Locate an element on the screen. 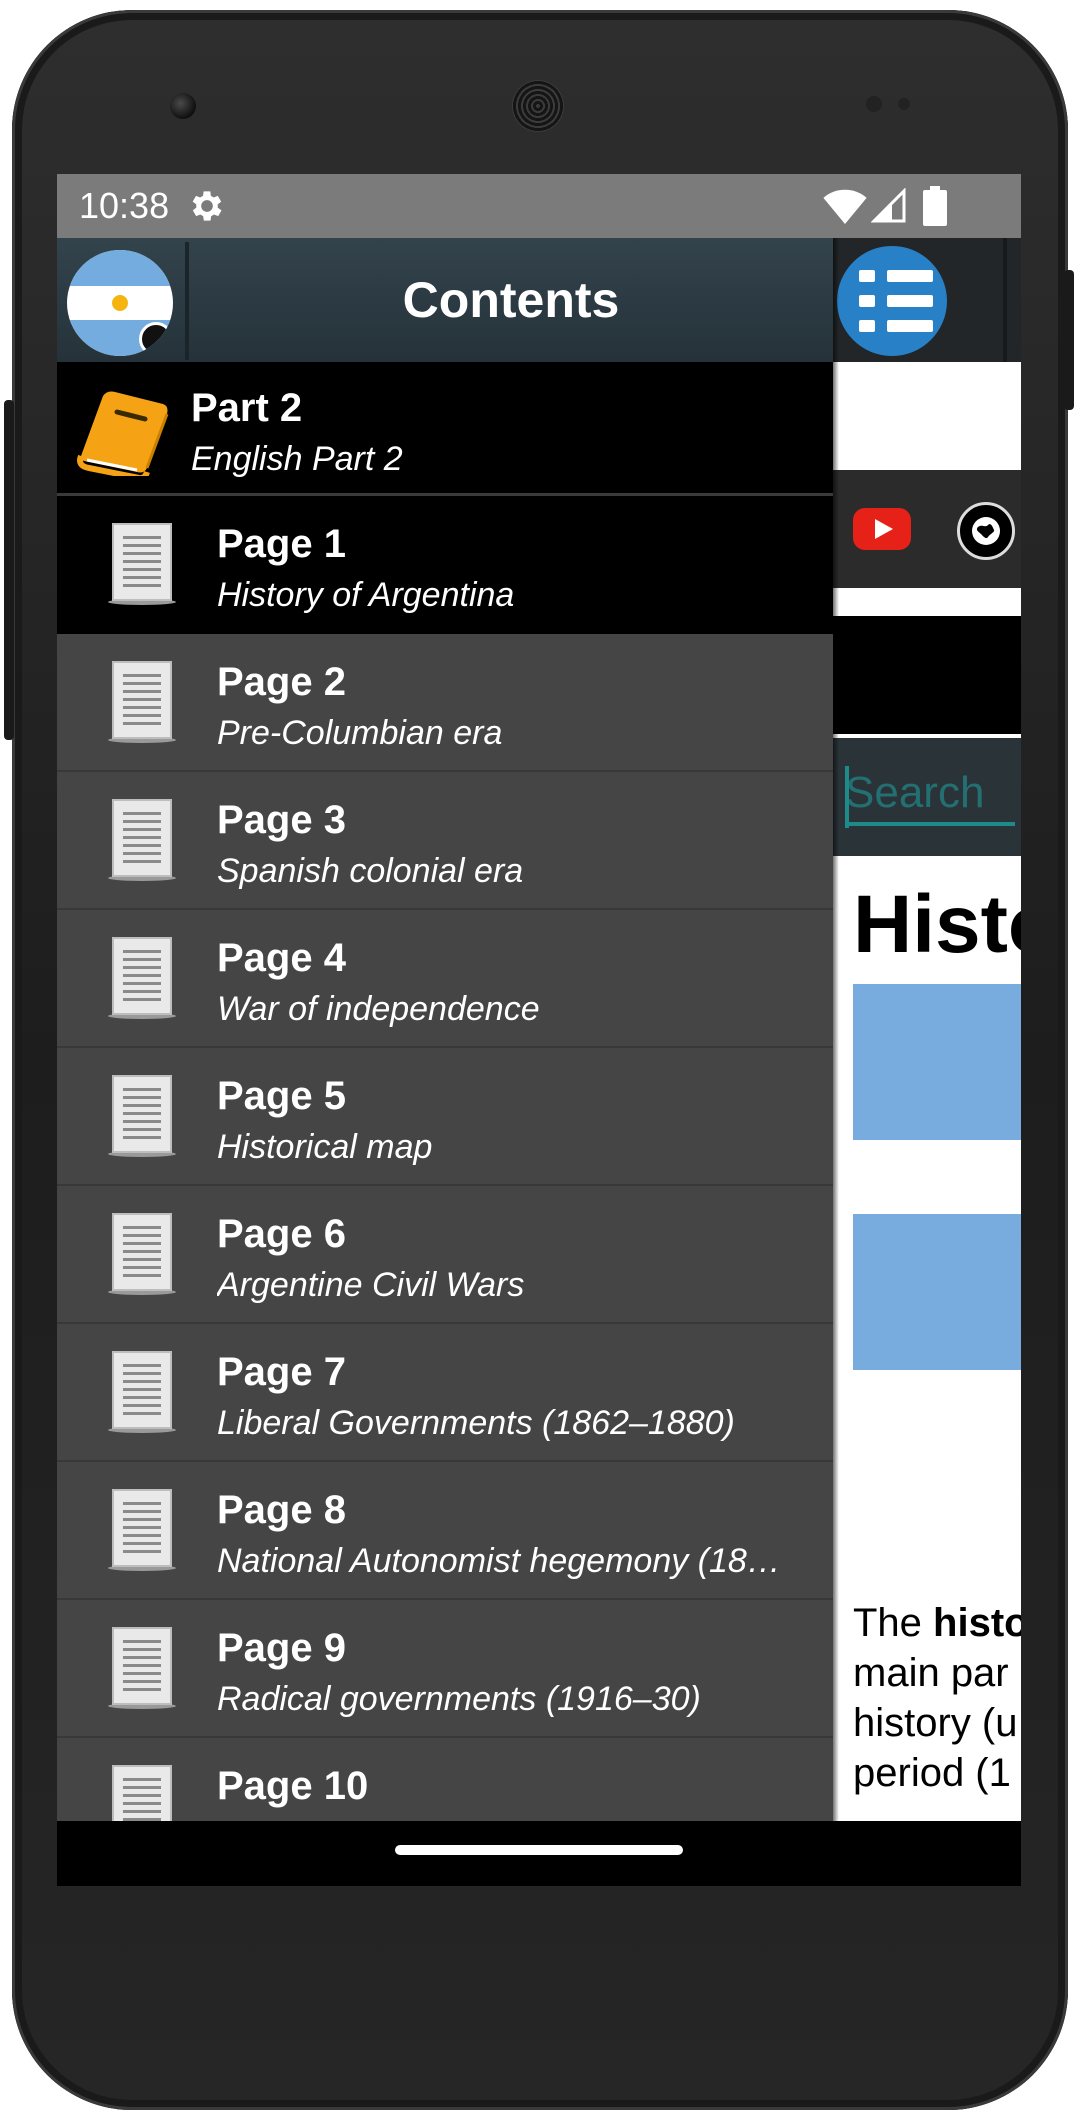 The height and width of the screenshot is (2120, 1080). page-title: Page 7 is located at coordinates (281, 1372).